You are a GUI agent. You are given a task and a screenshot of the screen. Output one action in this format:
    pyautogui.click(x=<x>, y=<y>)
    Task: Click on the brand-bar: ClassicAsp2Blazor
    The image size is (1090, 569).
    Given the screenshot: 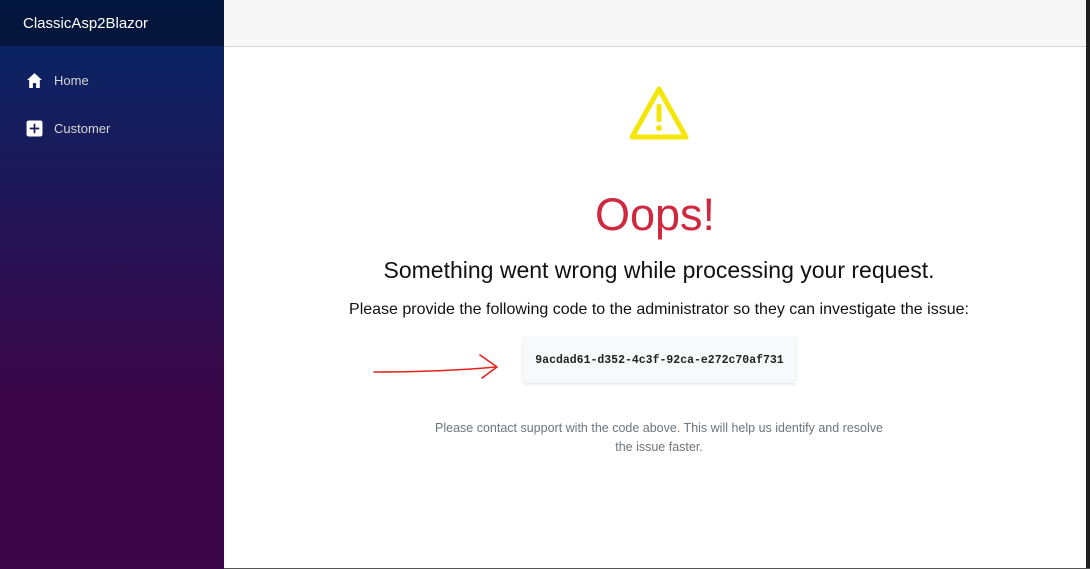 What is the action you would take?
    pyautogui.click(x=112, y=23)
    